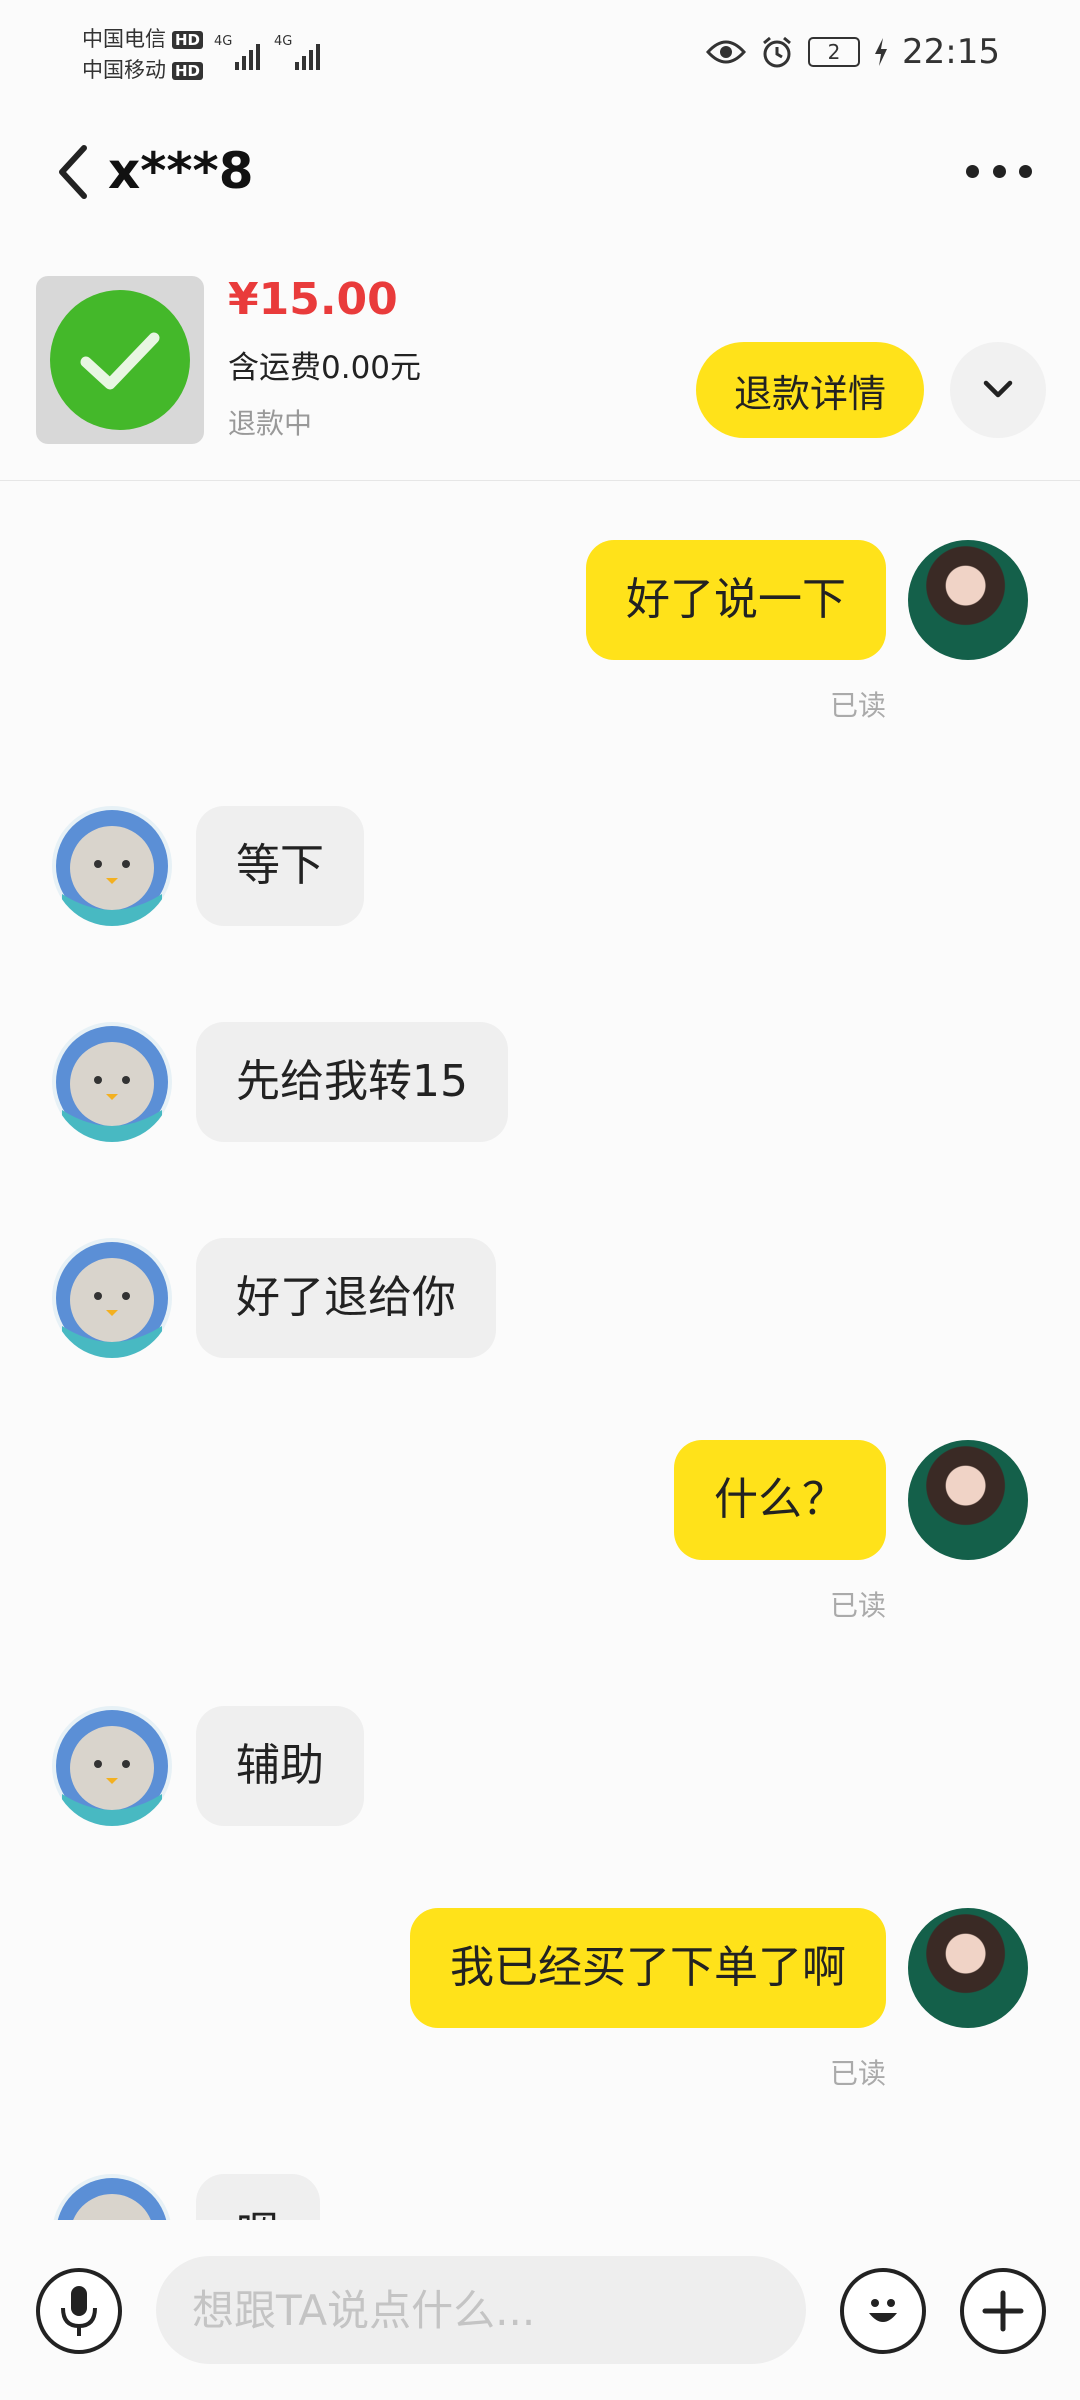 This screenshot has height=2400, width=1080. I want to click on smiley-icon, so click(883, 2310).